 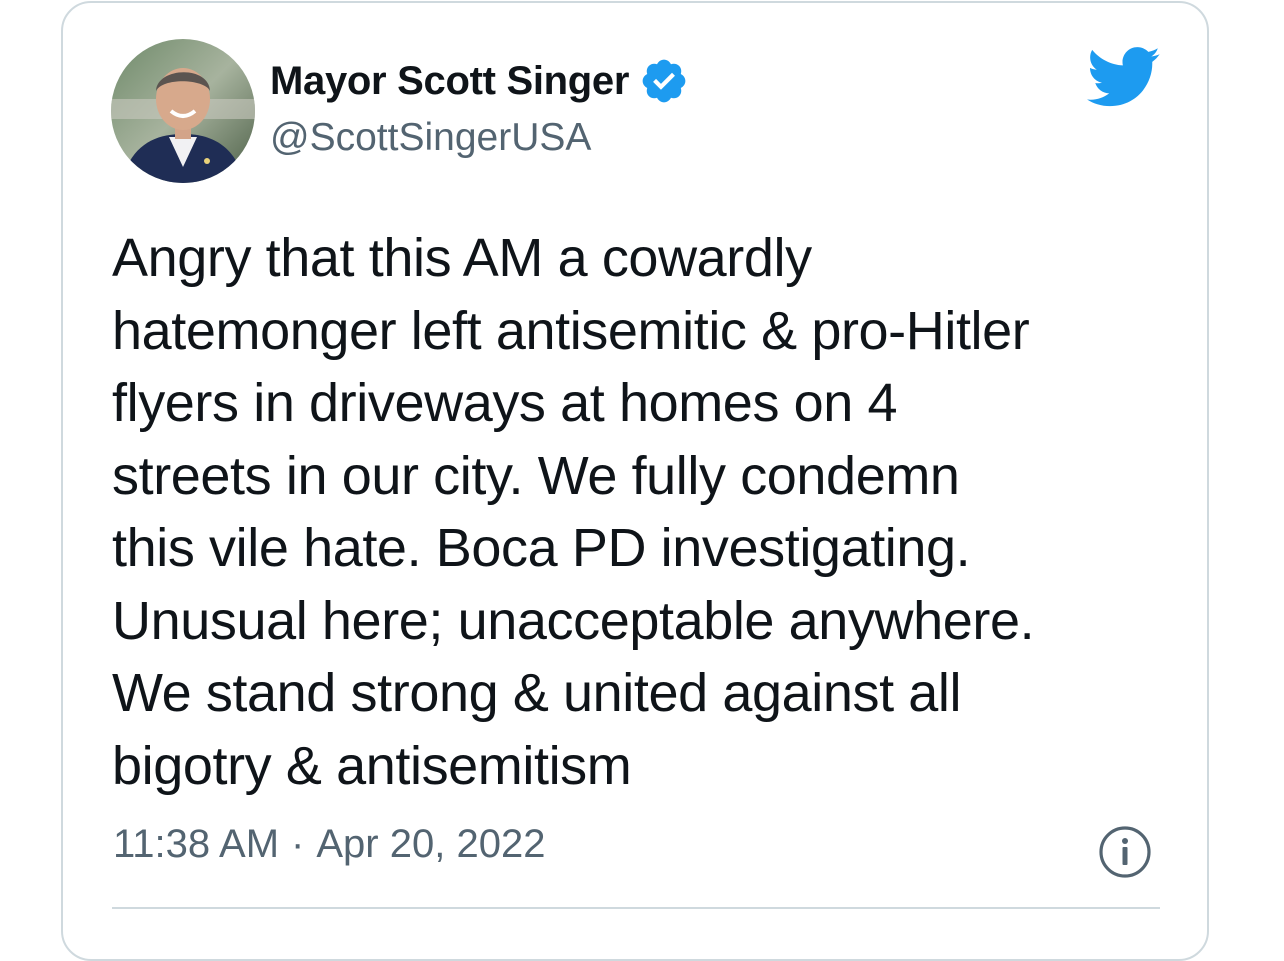 I want to click on twitter-bird-icon, so click(x=1124, y=77).